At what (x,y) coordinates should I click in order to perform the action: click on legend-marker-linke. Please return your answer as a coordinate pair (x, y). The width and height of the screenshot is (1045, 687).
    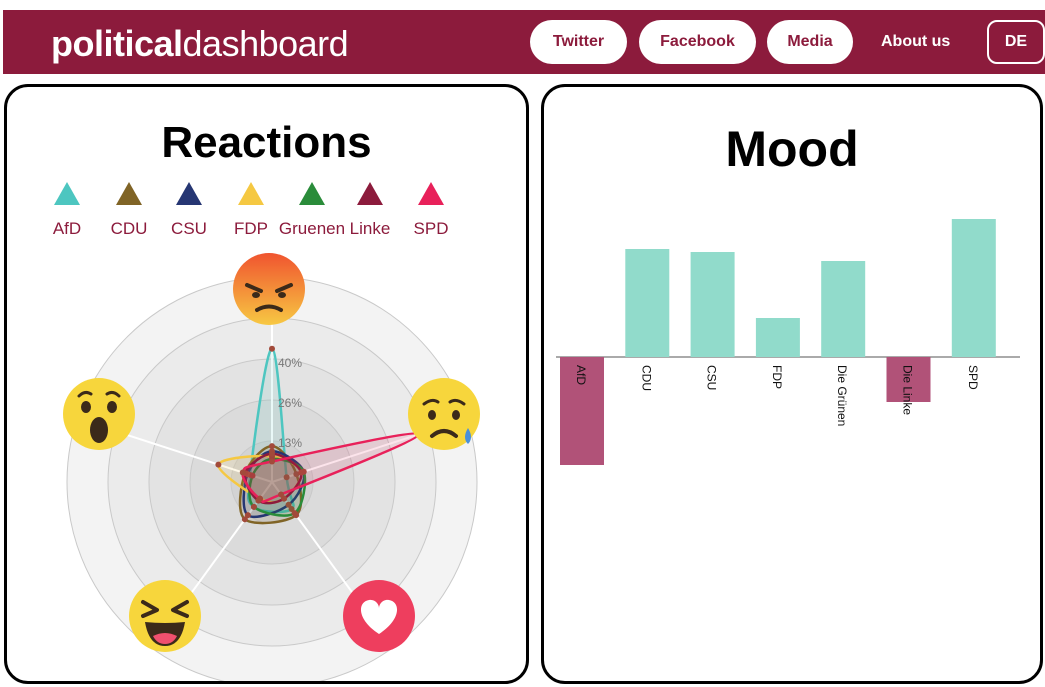
    Looking at the image, I should click on (370, 193).